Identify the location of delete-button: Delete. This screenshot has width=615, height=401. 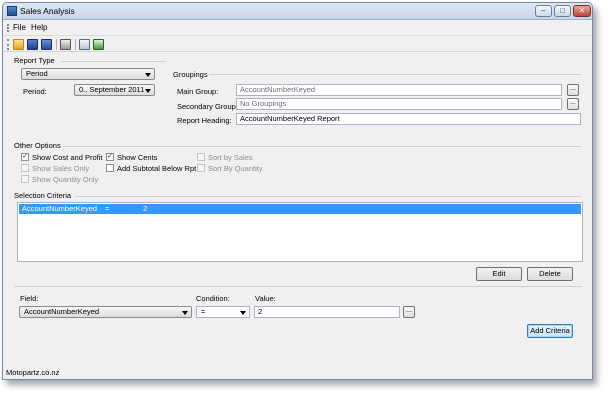
(550, 274).